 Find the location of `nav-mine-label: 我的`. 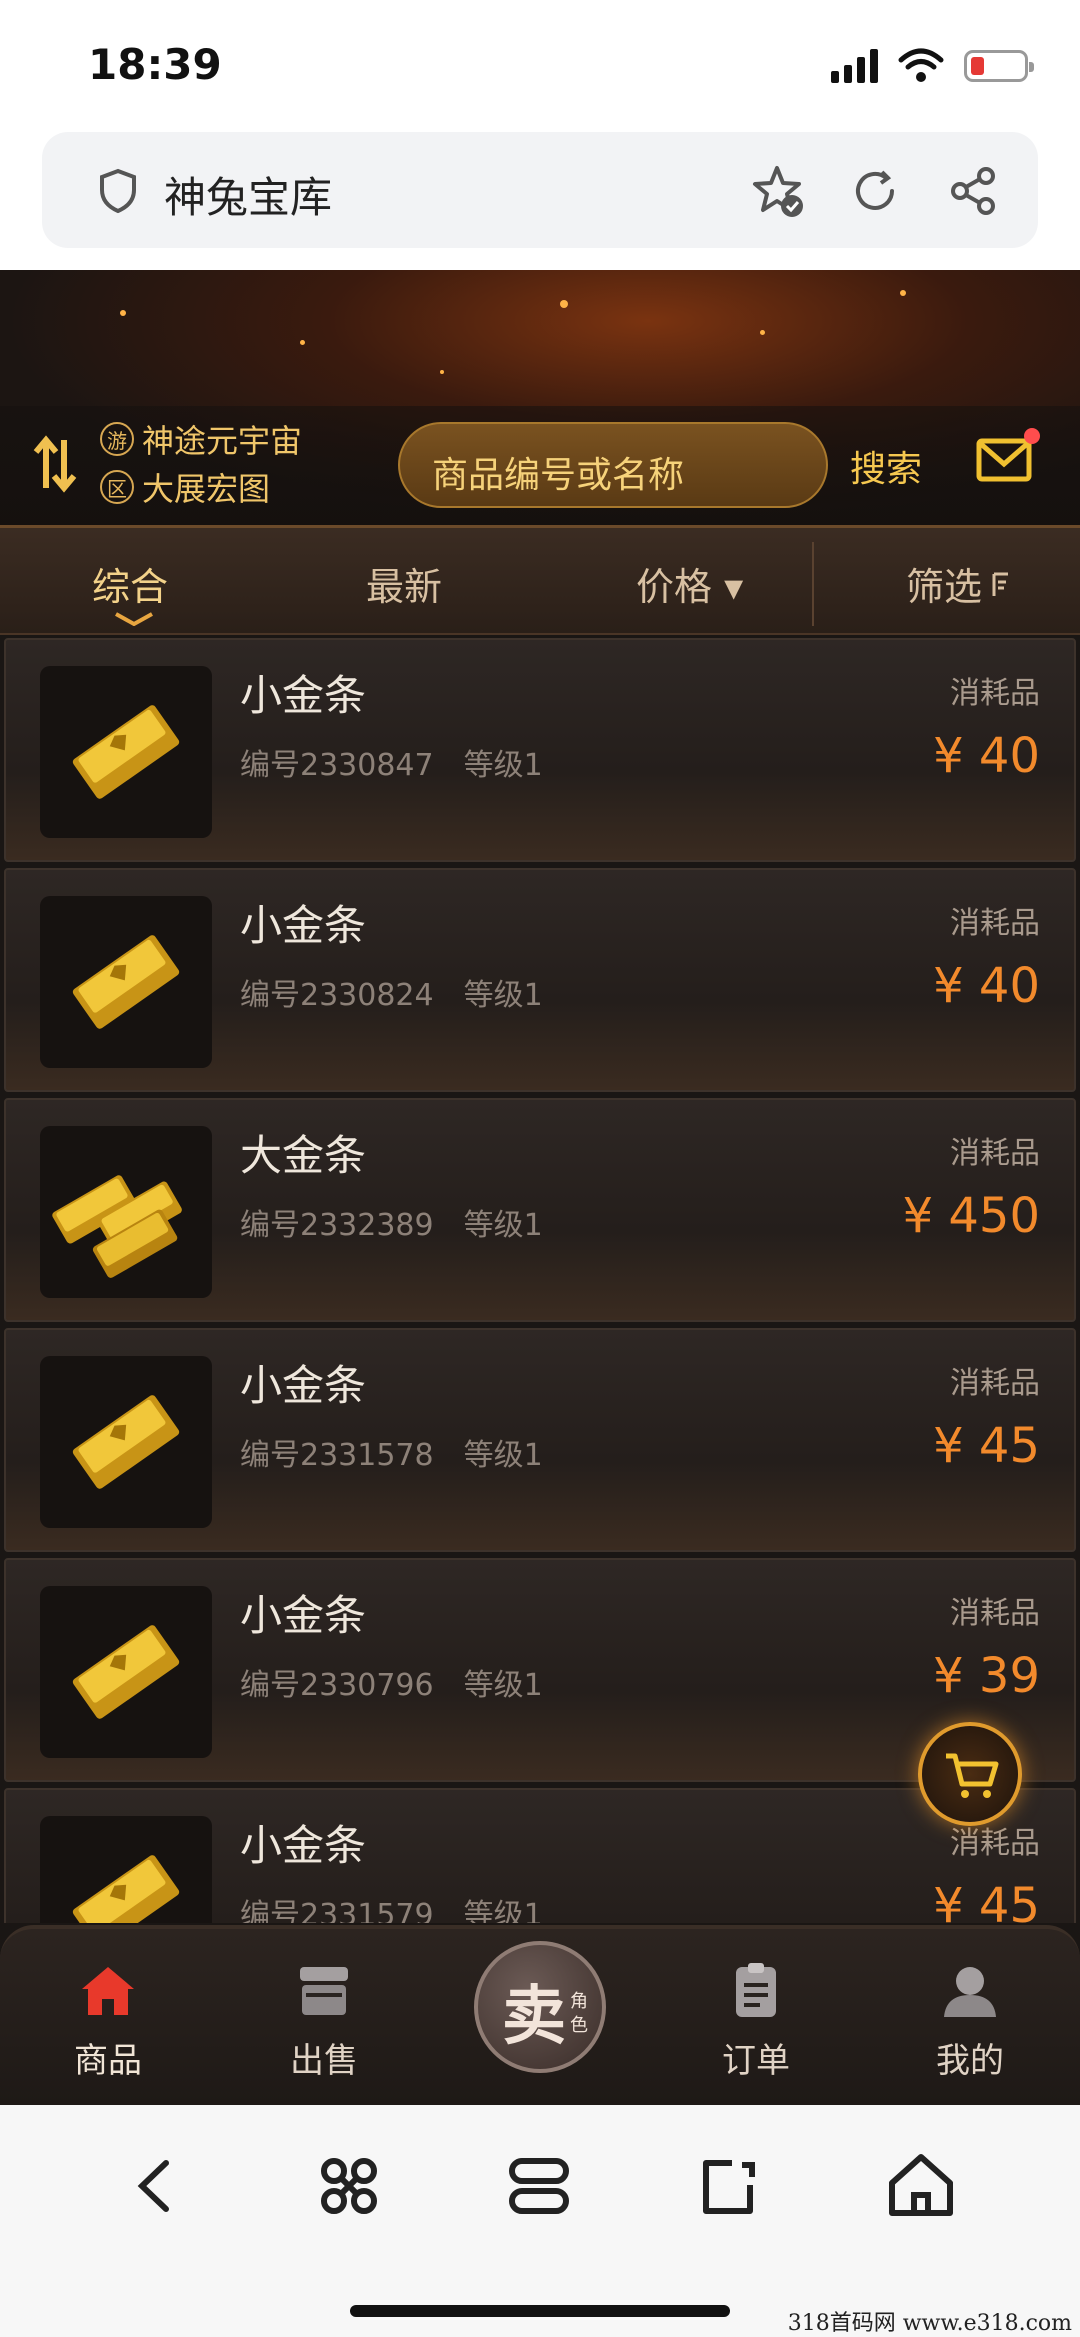

nav-mine-label: 我的 is located at coordinates (970, 2061).